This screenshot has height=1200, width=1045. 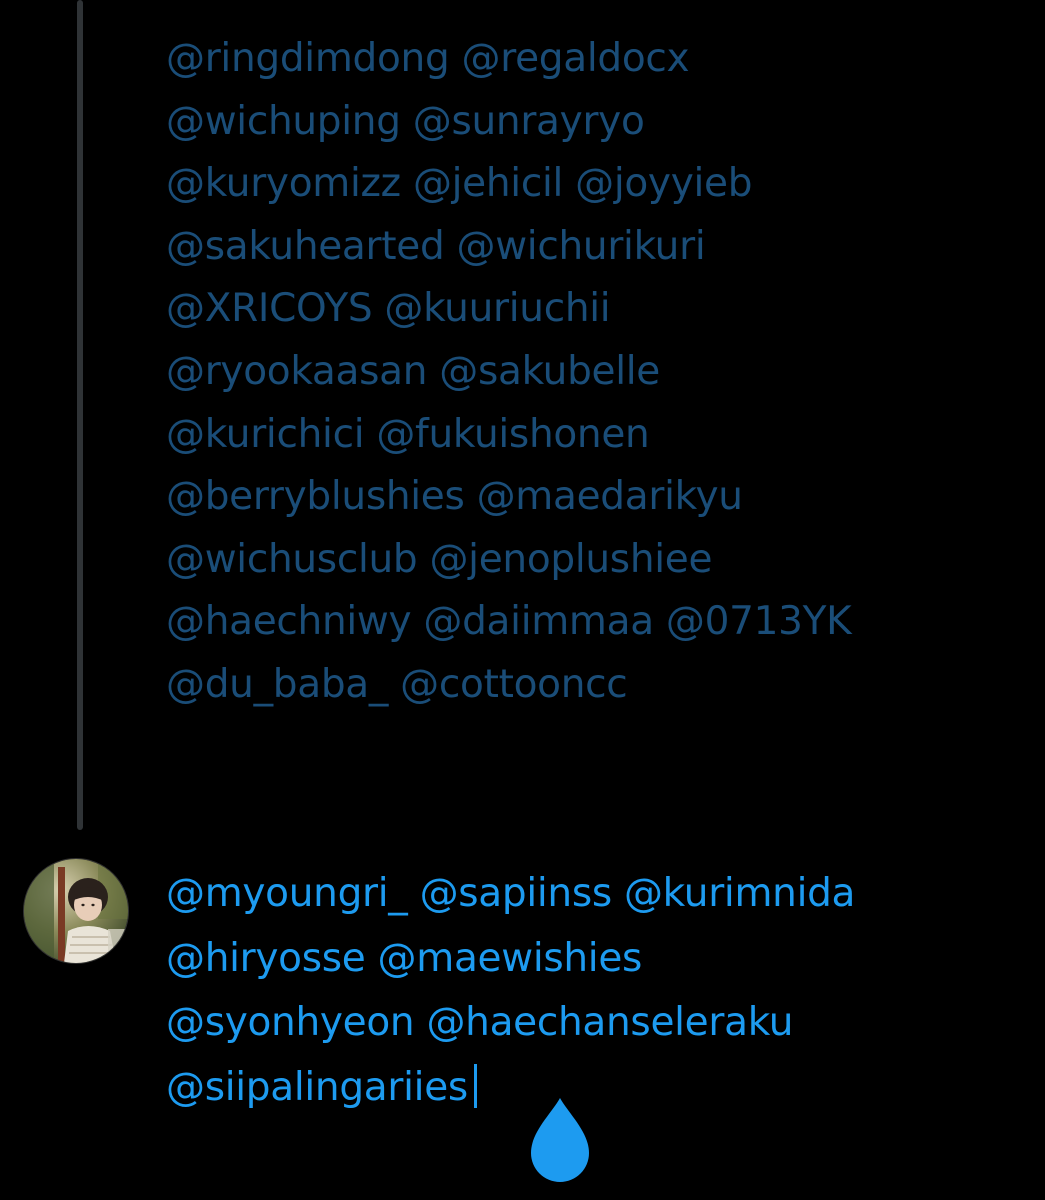 What do you see at coordinates (601, 497) in the screenshot?
I see `mention-line: @berryblushies @maedarikyu` at bounding box center [601, 497].